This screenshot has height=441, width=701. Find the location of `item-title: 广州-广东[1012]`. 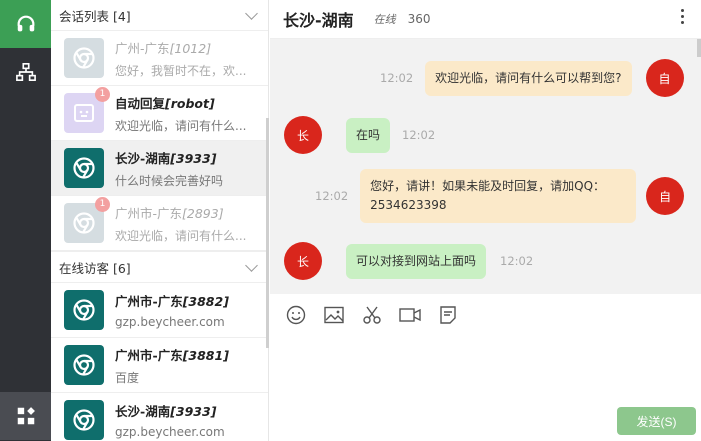

item-title: 广州-广东[1012] is located at coordinates (184, 47).